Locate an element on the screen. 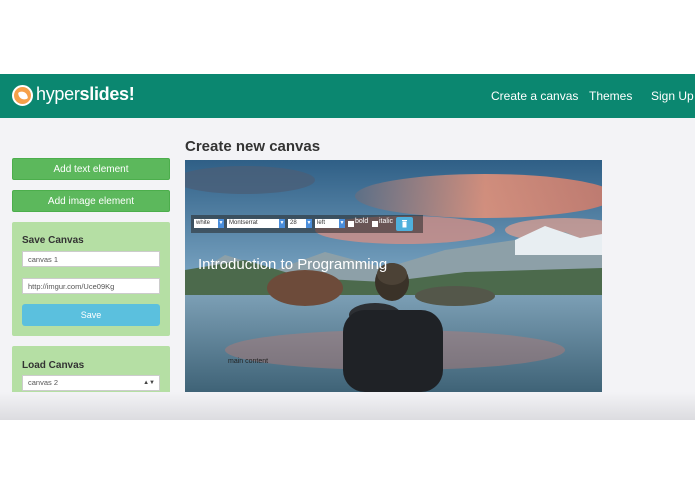 This screenshot has height=494, width=695. brand-text: hyper is located at coordinates (58, 94).